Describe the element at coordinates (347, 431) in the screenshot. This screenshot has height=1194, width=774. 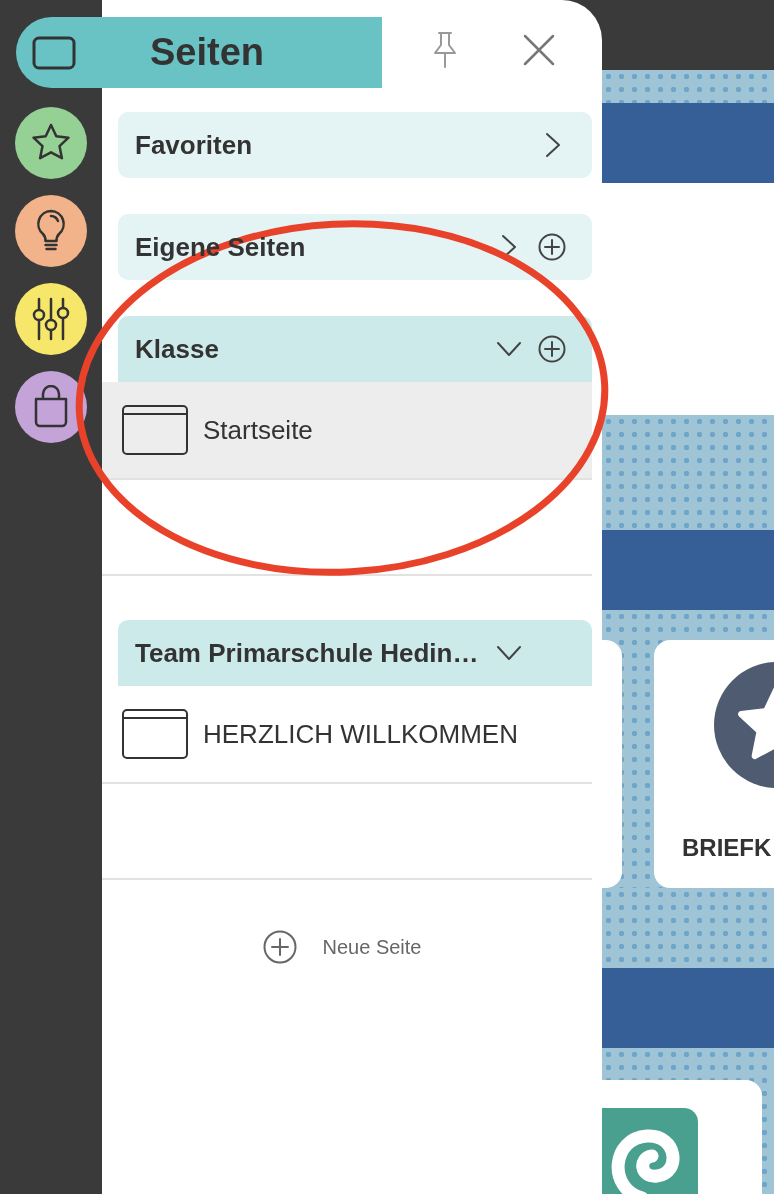
I see `page-item: Startseite` at that location.